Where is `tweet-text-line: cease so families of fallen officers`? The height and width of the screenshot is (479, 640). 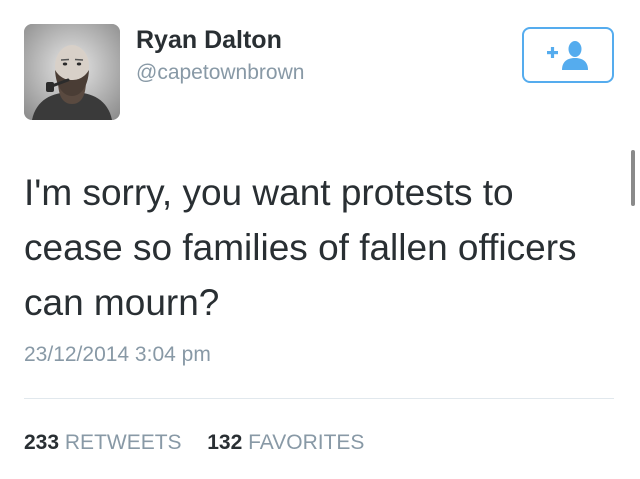 tweet-text-line: cease so families of fallen officers is located at coordinates (300, 247).